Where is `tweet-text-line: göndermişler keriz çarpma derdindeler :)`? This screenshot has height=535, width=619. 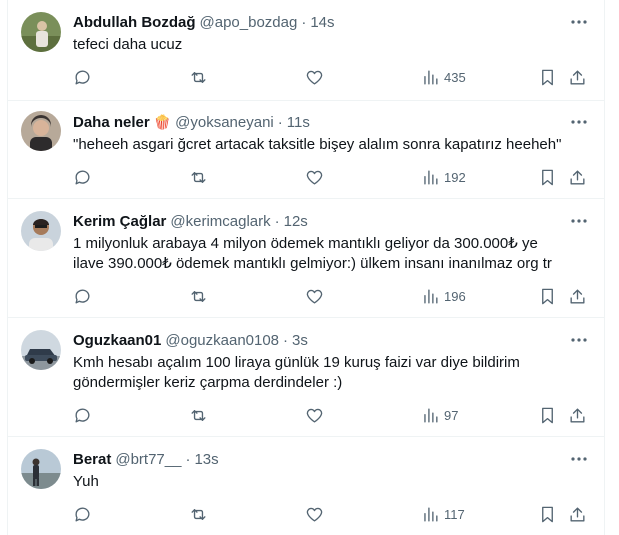
tweet-text-line: göndermişler keriz çarpma derdindeler :) is located at coordinates (208, 382).